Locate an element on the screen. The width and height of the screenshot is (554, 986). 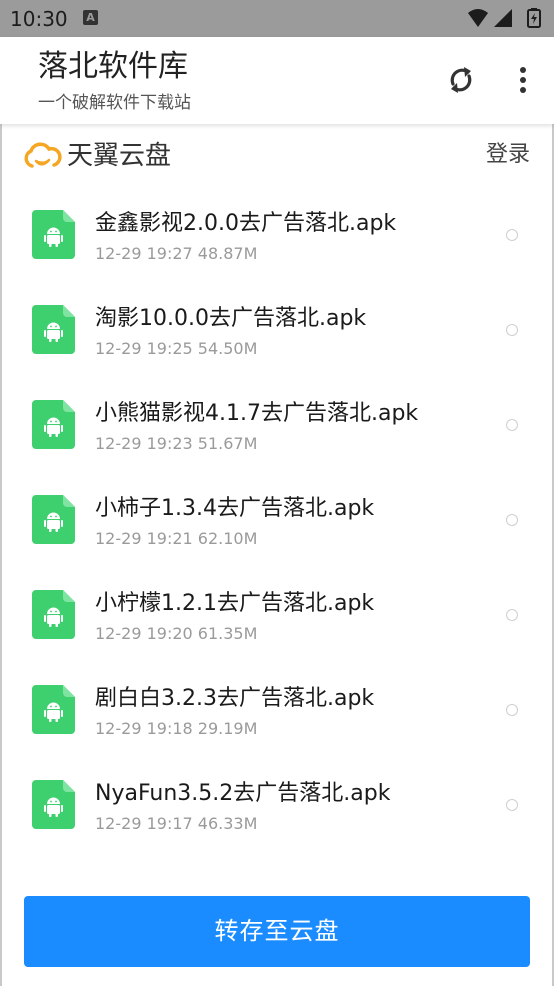
app-title: 落北软件库 is located at coordinates (113, 66).